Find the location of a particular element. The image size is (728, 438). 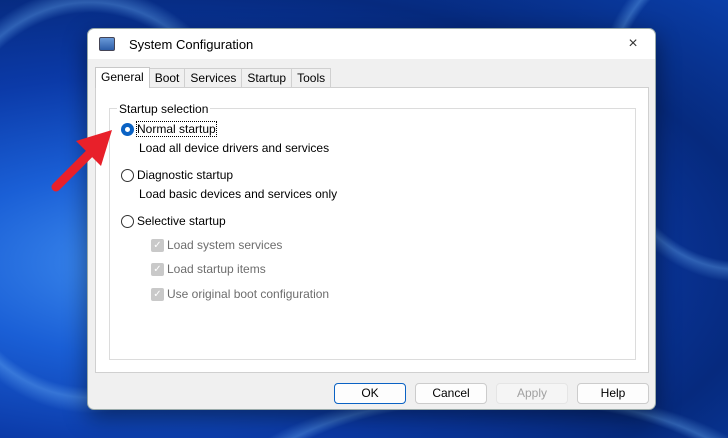

selective-startup-radio: Selective startup is located at coordinates (173, 221).